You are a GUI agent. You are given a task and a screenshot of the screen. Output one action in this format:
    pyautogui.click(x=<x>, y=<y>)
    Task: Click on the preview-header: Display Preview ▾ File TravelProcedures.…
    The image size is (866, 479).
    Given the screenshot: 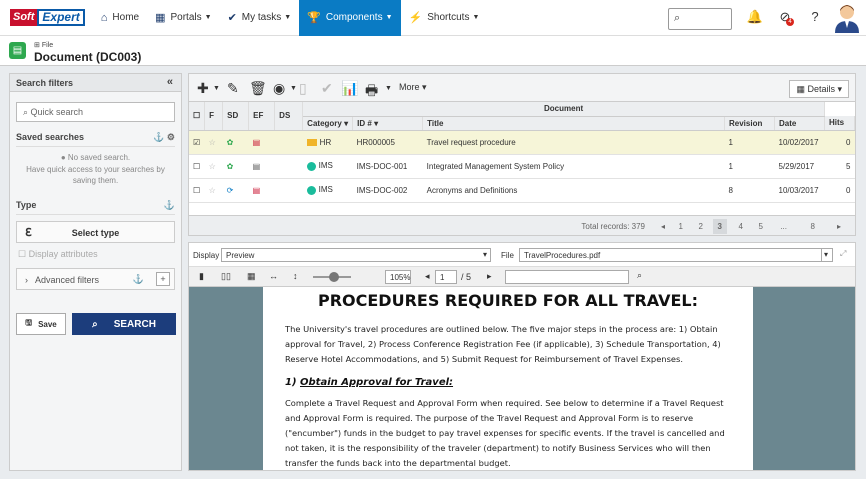 What is the action you would take?
    pyautogui.click(x=522, y=255)
    